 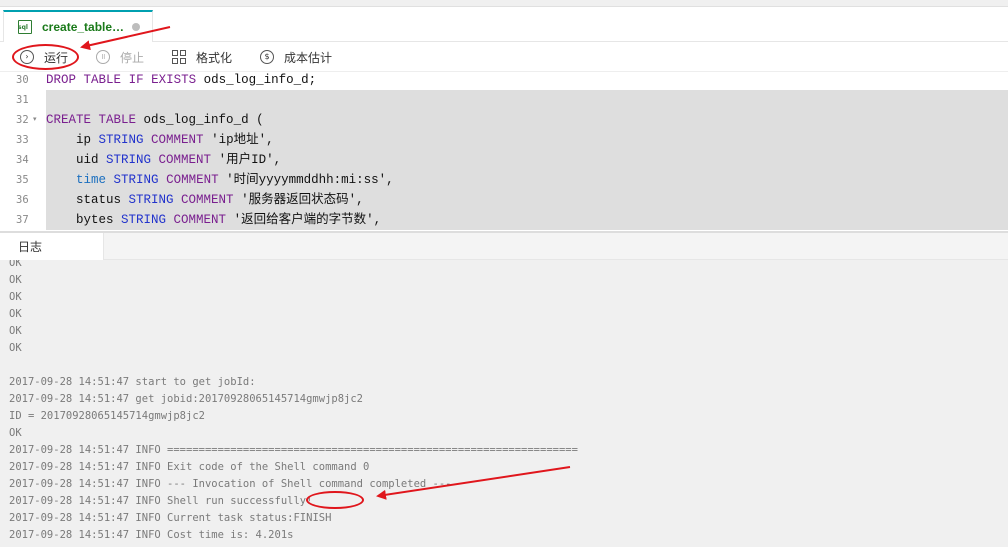 What do you see at coordinates (22, 140) in the screenshot?
I see `line-number: 33` at bounding box center [22, 140].